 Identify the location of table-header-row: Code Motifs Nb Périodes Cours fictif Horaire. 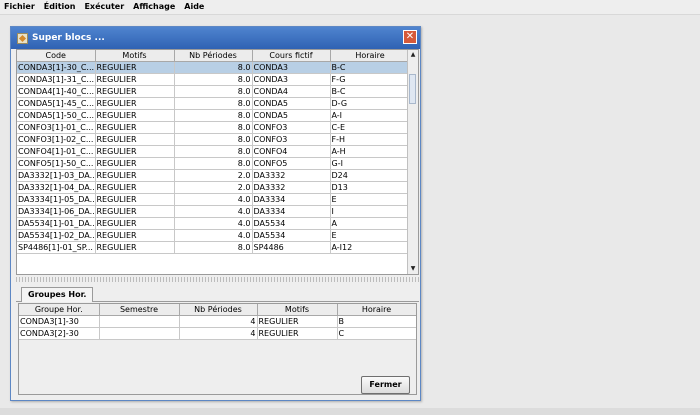
(214, 56).